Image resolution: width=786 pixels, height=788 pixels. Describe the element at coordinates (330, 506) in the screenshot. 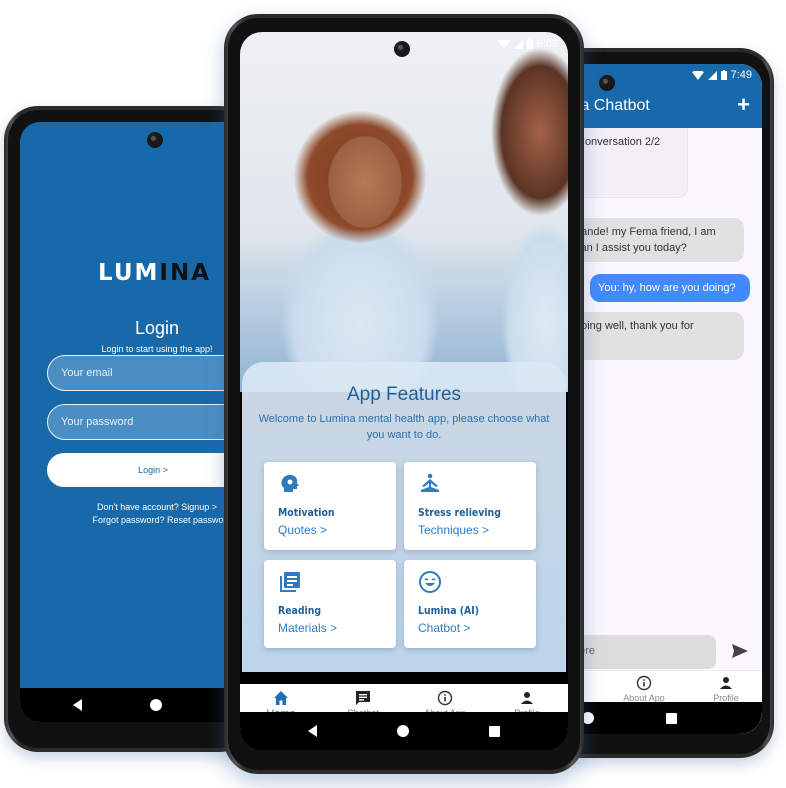

I see `feature-card-motivation: Motivation Quotes >` at that location.